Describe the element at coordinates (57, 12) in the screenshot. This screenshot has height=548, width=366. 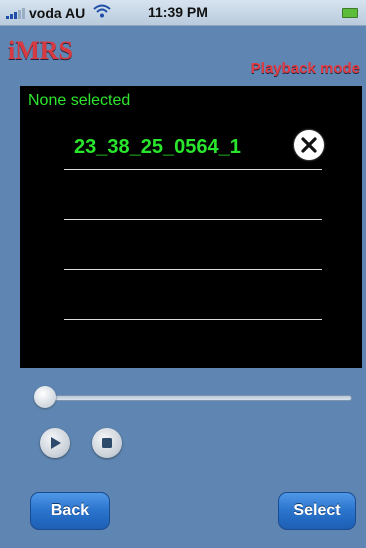
I see `carrier-name: voda AU` at that location.